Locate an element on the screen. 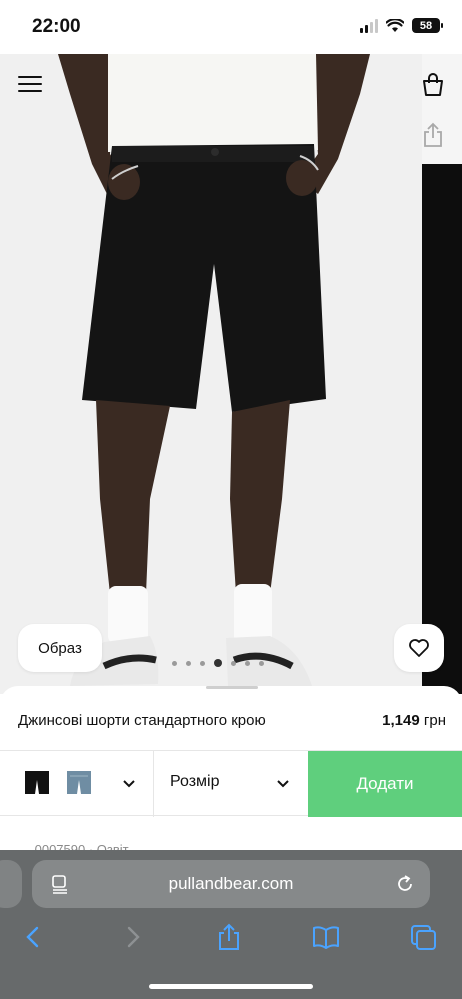  color-swatch-blue is located at coordinates (79, 783).